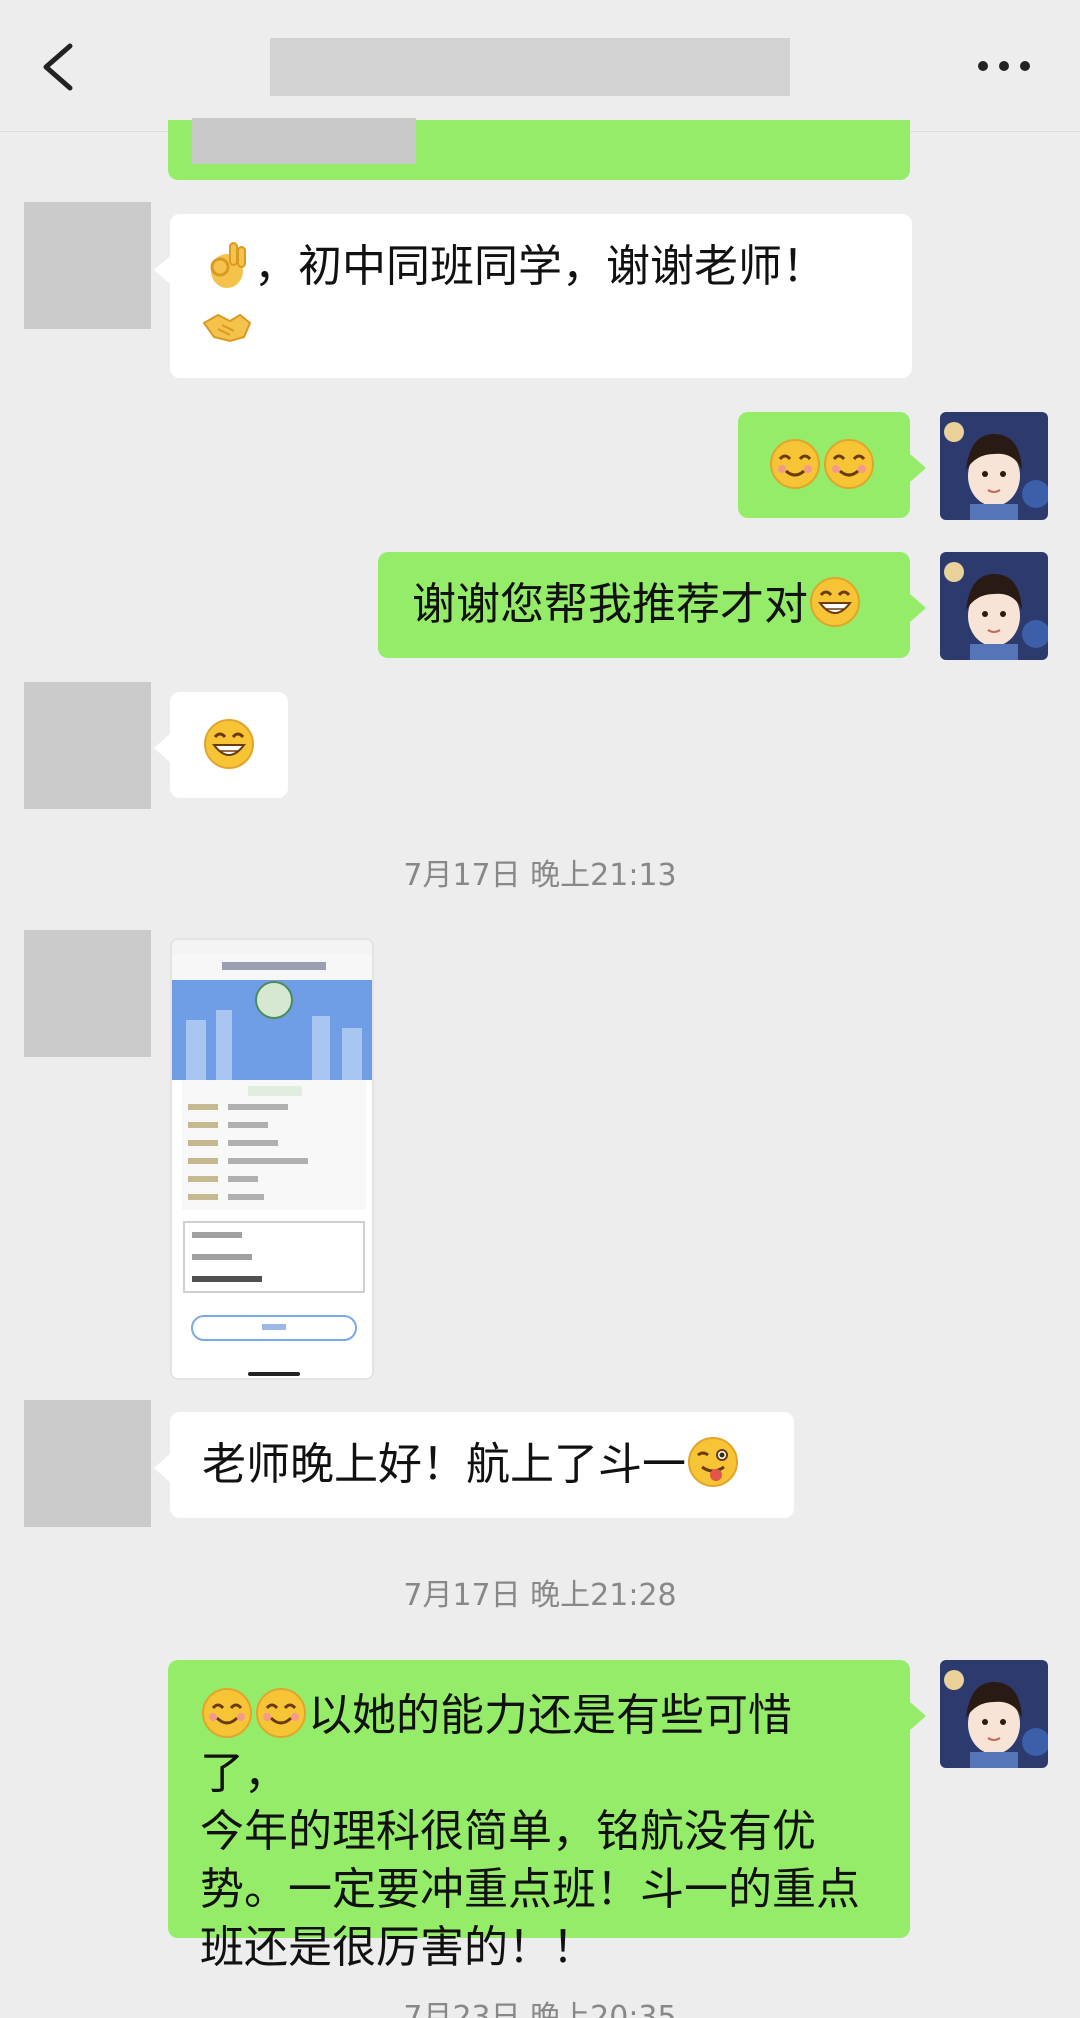  Describe the element at coordinates (540, 2009) in the screenshot. I see `message-timestamp: 7月23日 晚上20:35` at that location.